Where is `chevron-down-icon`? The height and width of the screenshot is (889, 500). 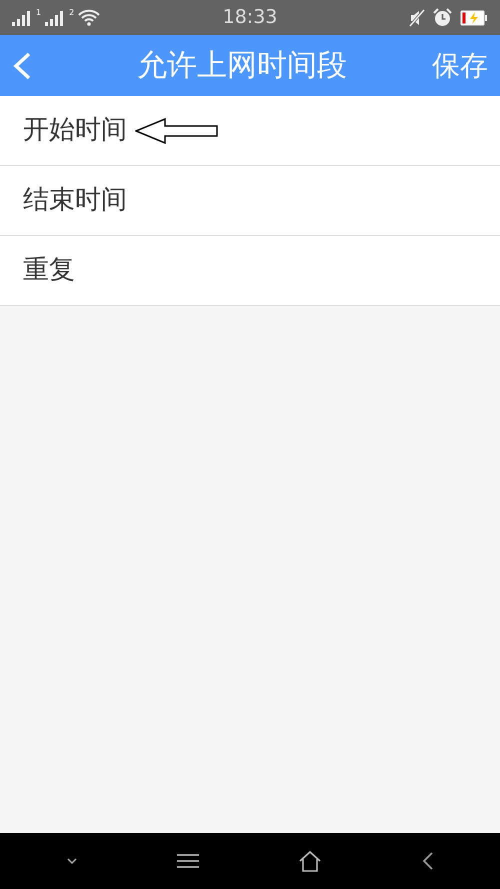
chevron-down-icon is located at coordinates (72, 861).